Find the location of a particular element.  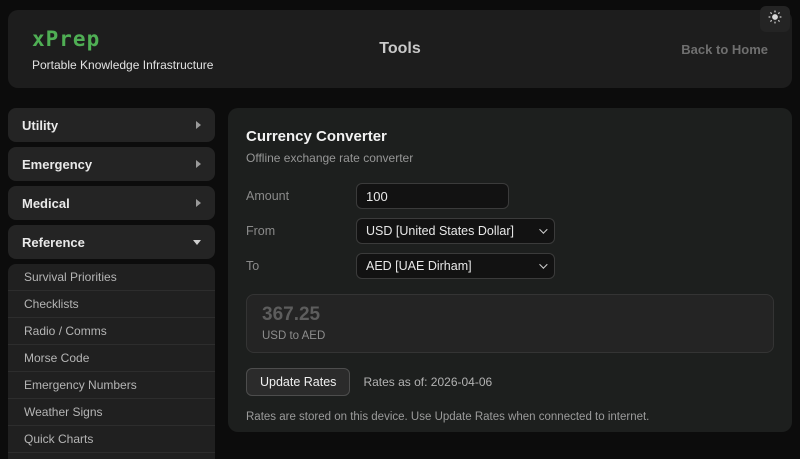

amount-label: Amount is located at coordinates (268, 196).